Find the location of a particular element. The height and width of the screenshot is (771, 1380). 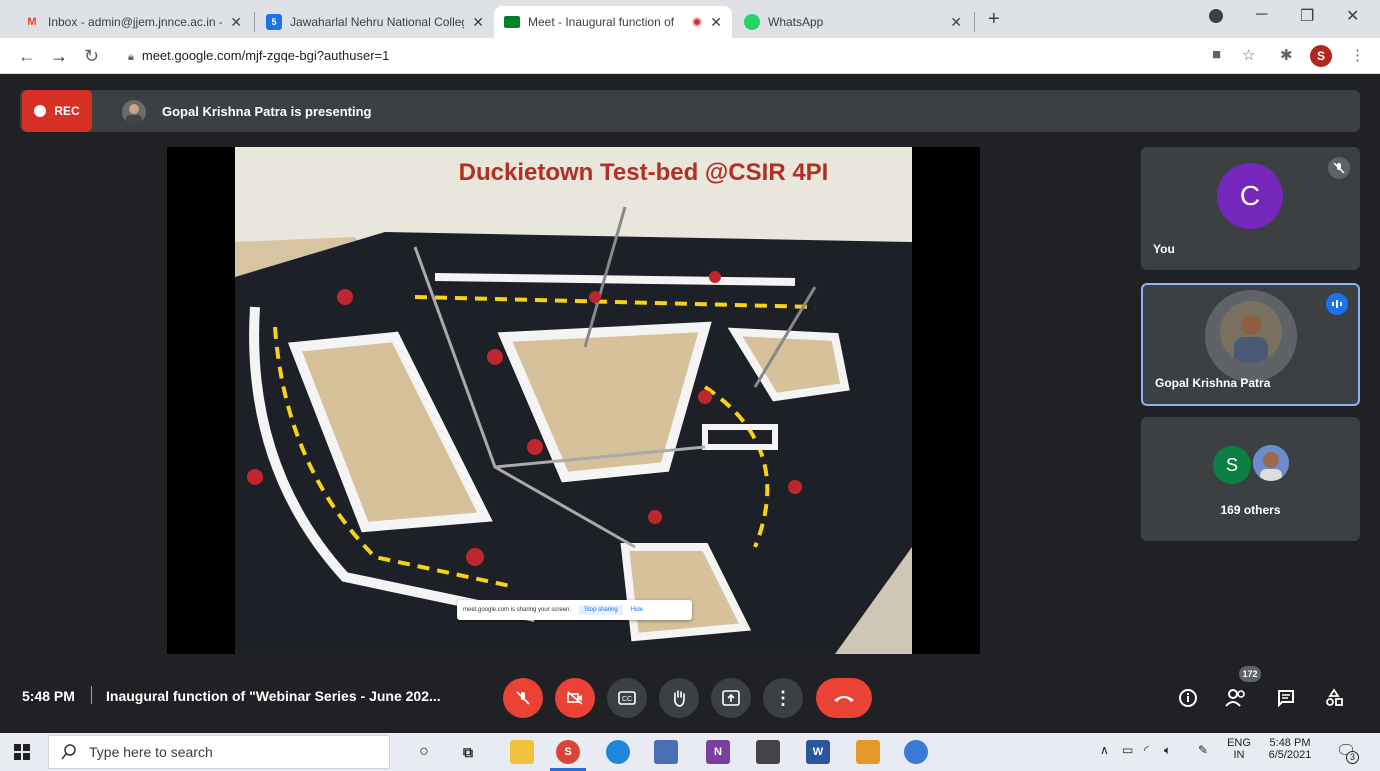

participant-tile-you: C You is located at coordinates (1250, 208).